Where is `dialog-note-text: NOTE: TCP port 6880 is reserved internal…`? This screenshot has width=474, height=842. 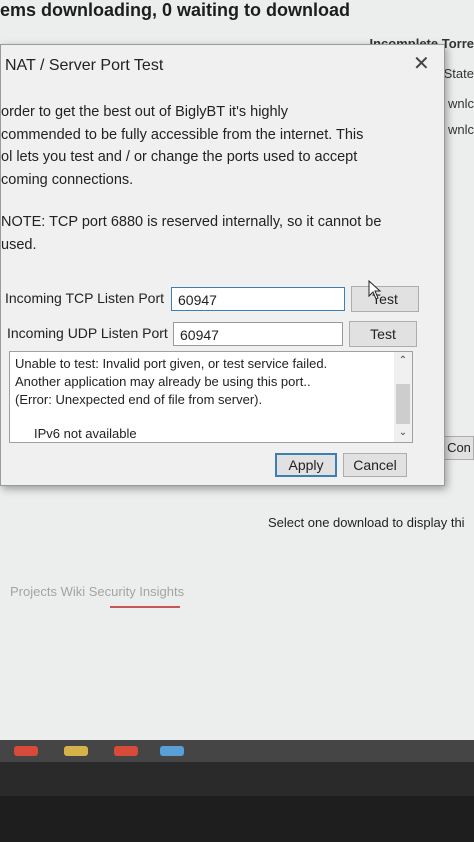 dialog-note-text: NOTE: TCP port 6880 is reserved internal… is located at coordinates (211, 233).